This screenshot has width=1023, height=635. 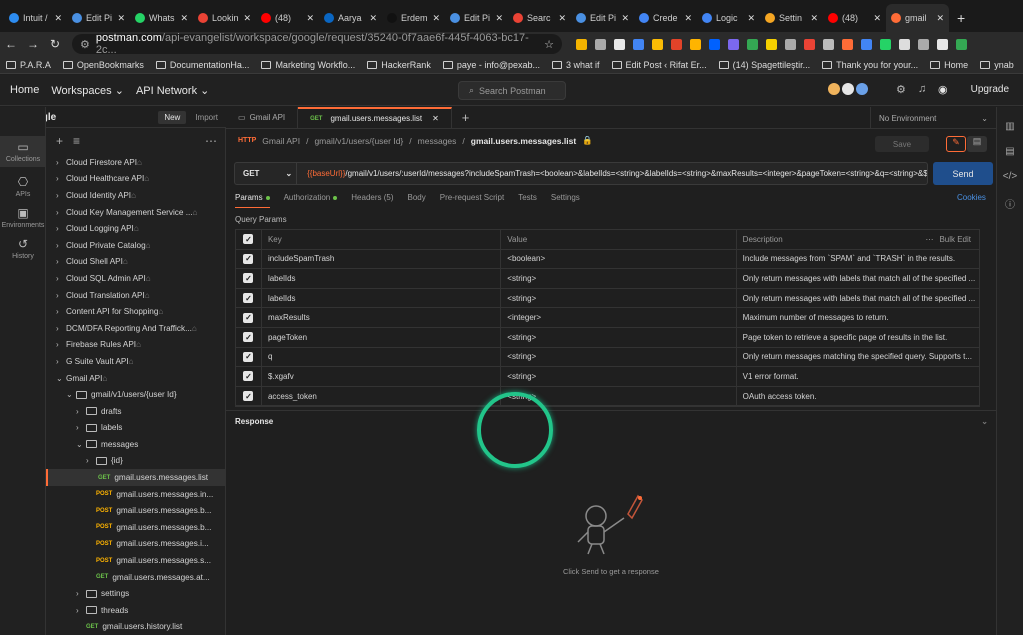 What do you see at coordinates (135, 394) in the screenshot?
I see `folder-item: ⌄ gmail/v1/users/{user Id}` at bounding box center [135, 394].